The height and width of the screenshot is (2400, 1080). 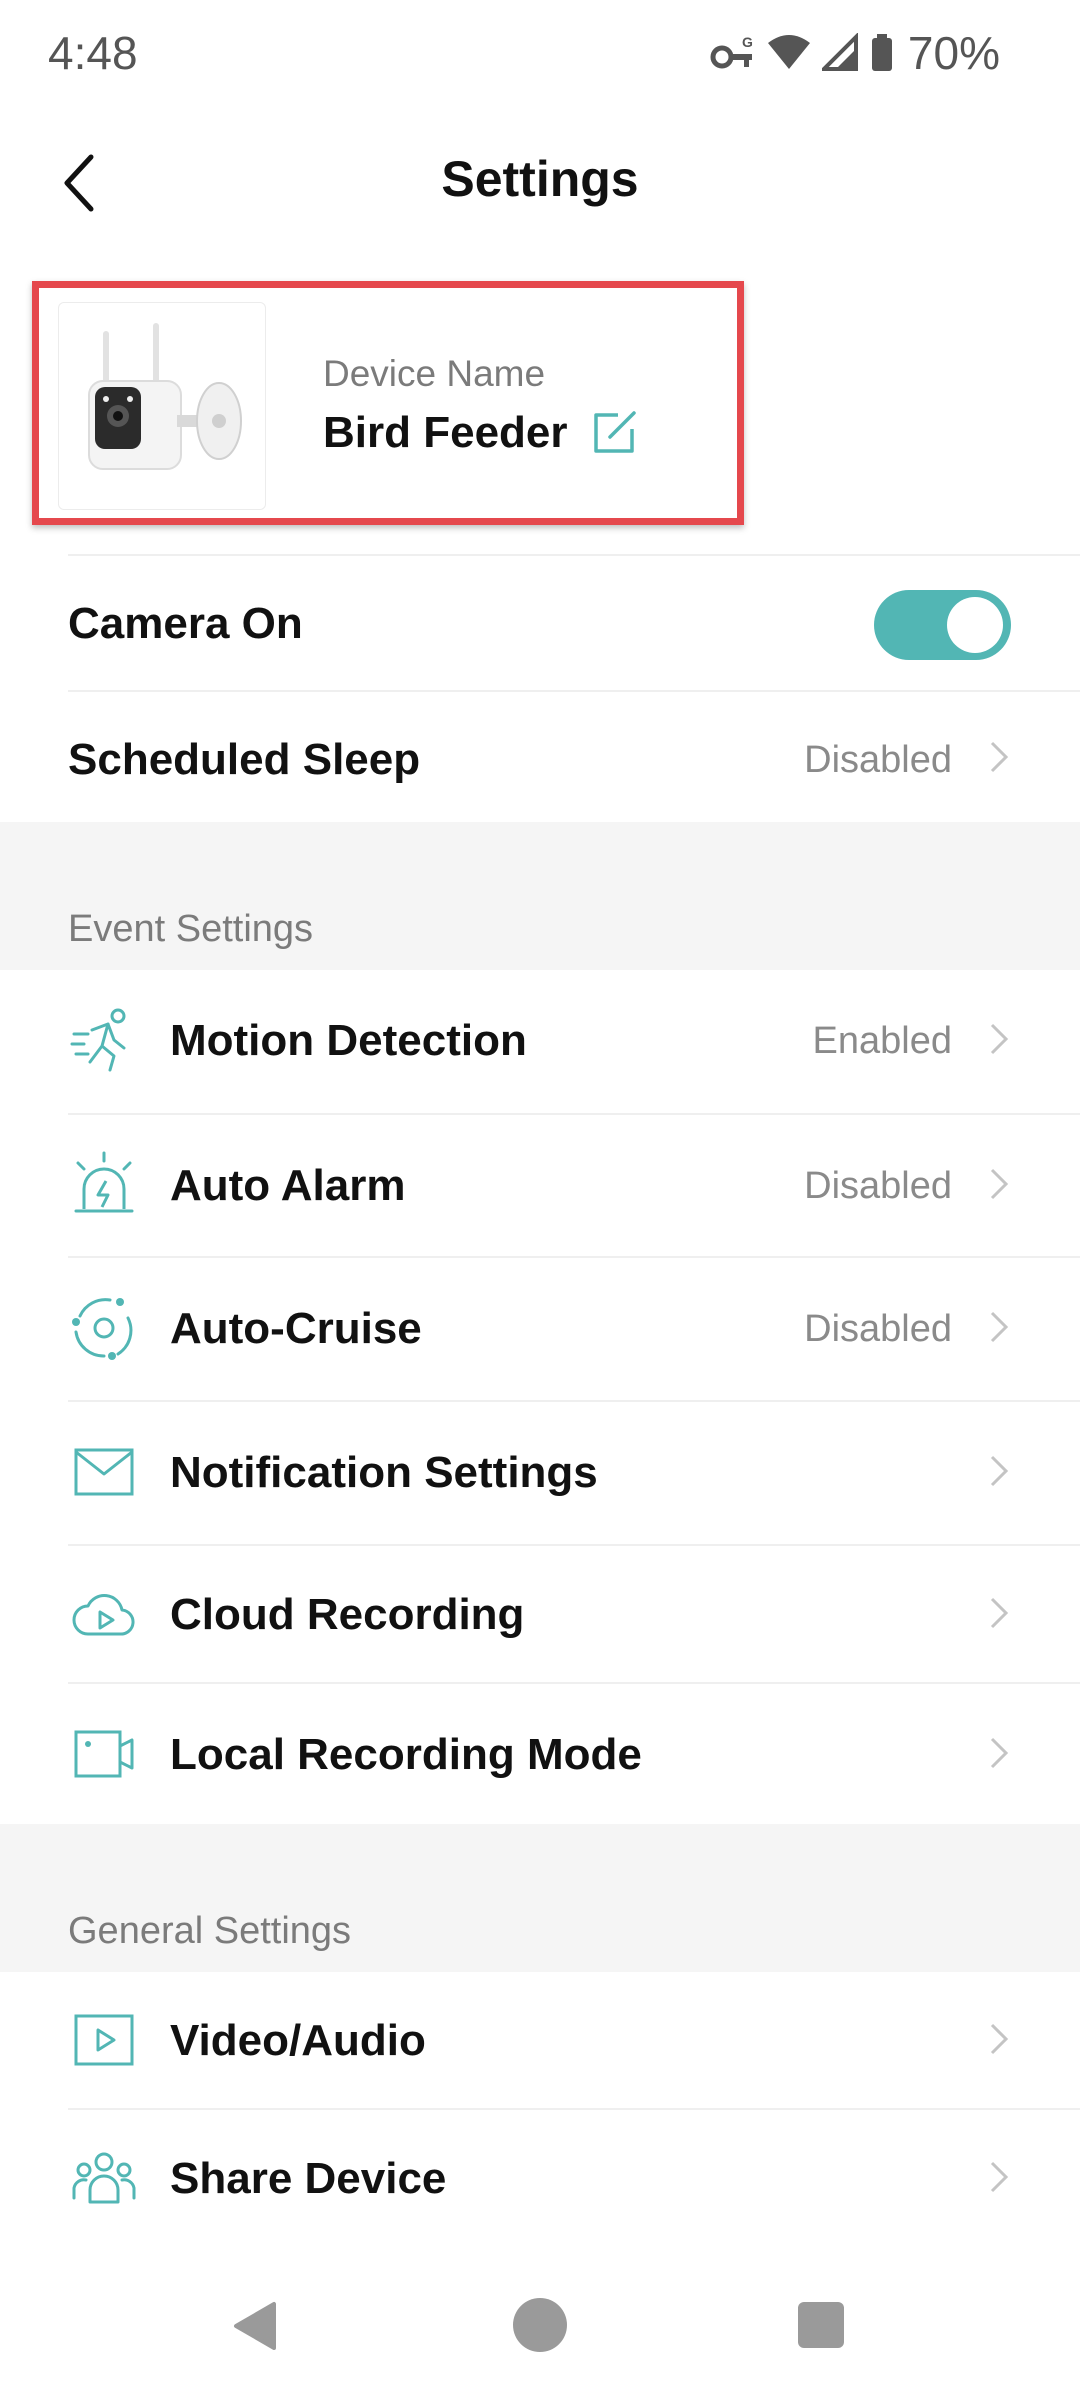 What do you see at coordinates (298, 2040) in the screenshot?
I see `video-audio-label: Video/Audio` at bounding box center [298, 2040].